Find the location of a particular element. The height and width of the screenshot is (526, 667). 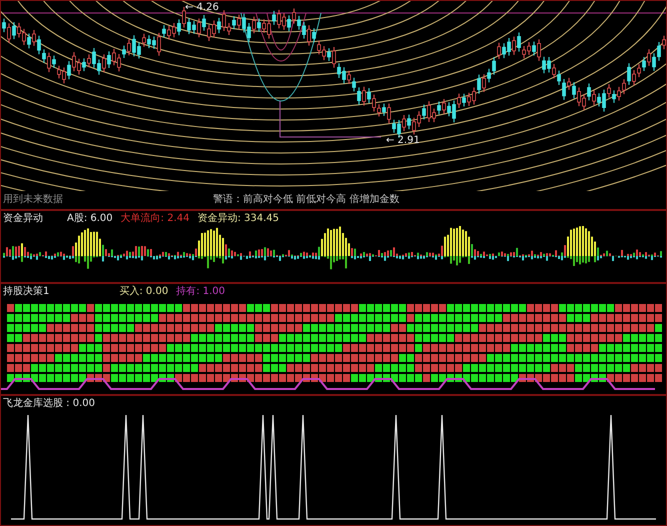

panel-title: 持股决策1 is located at coordinates (26, 291).